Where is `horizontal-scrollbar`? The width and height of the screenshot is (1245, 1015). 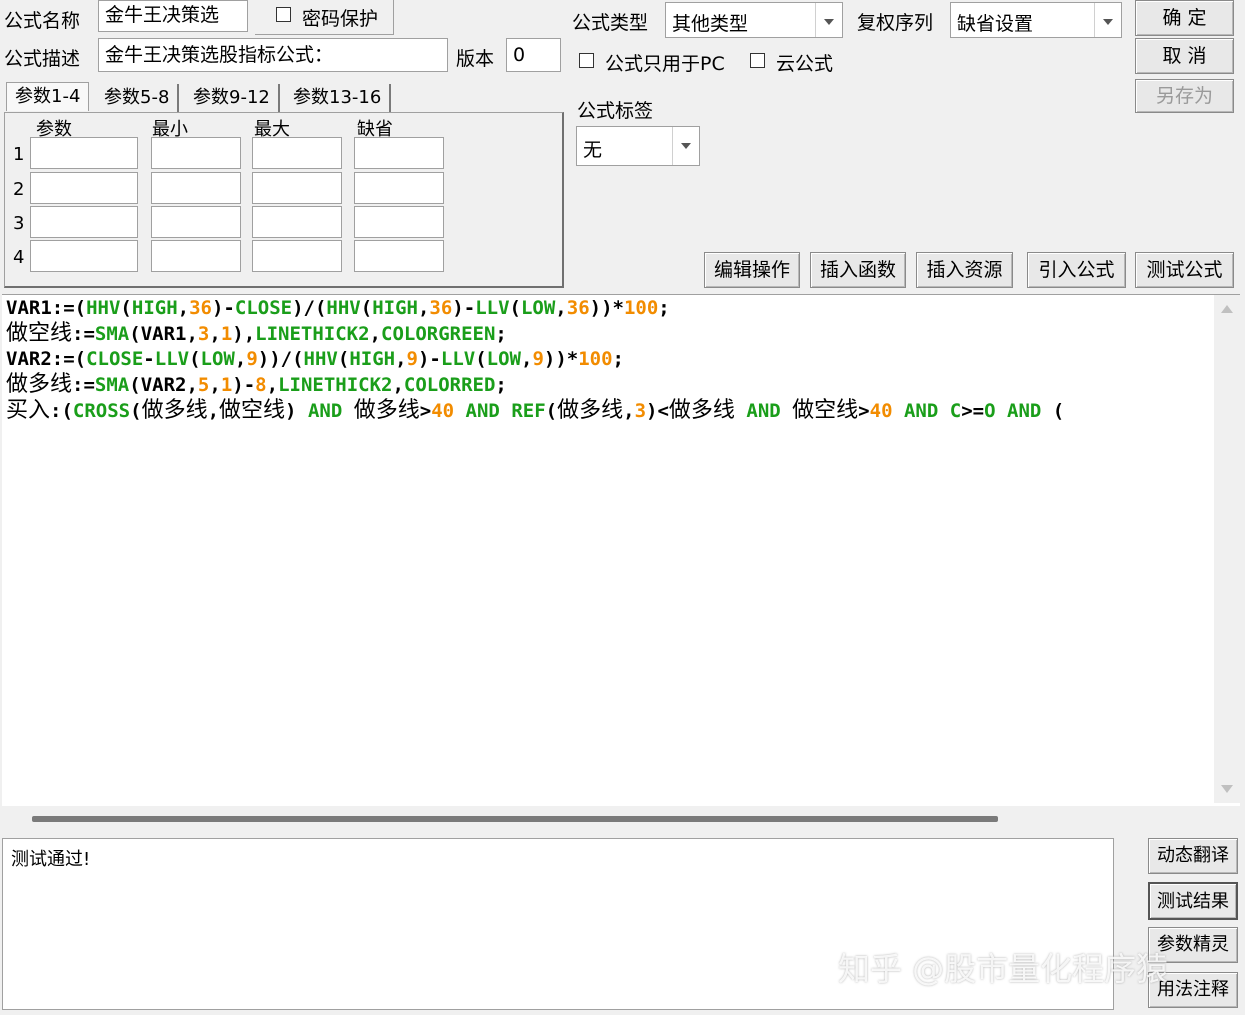 horizontal-scrollbar is located at coordinates (621, 820).